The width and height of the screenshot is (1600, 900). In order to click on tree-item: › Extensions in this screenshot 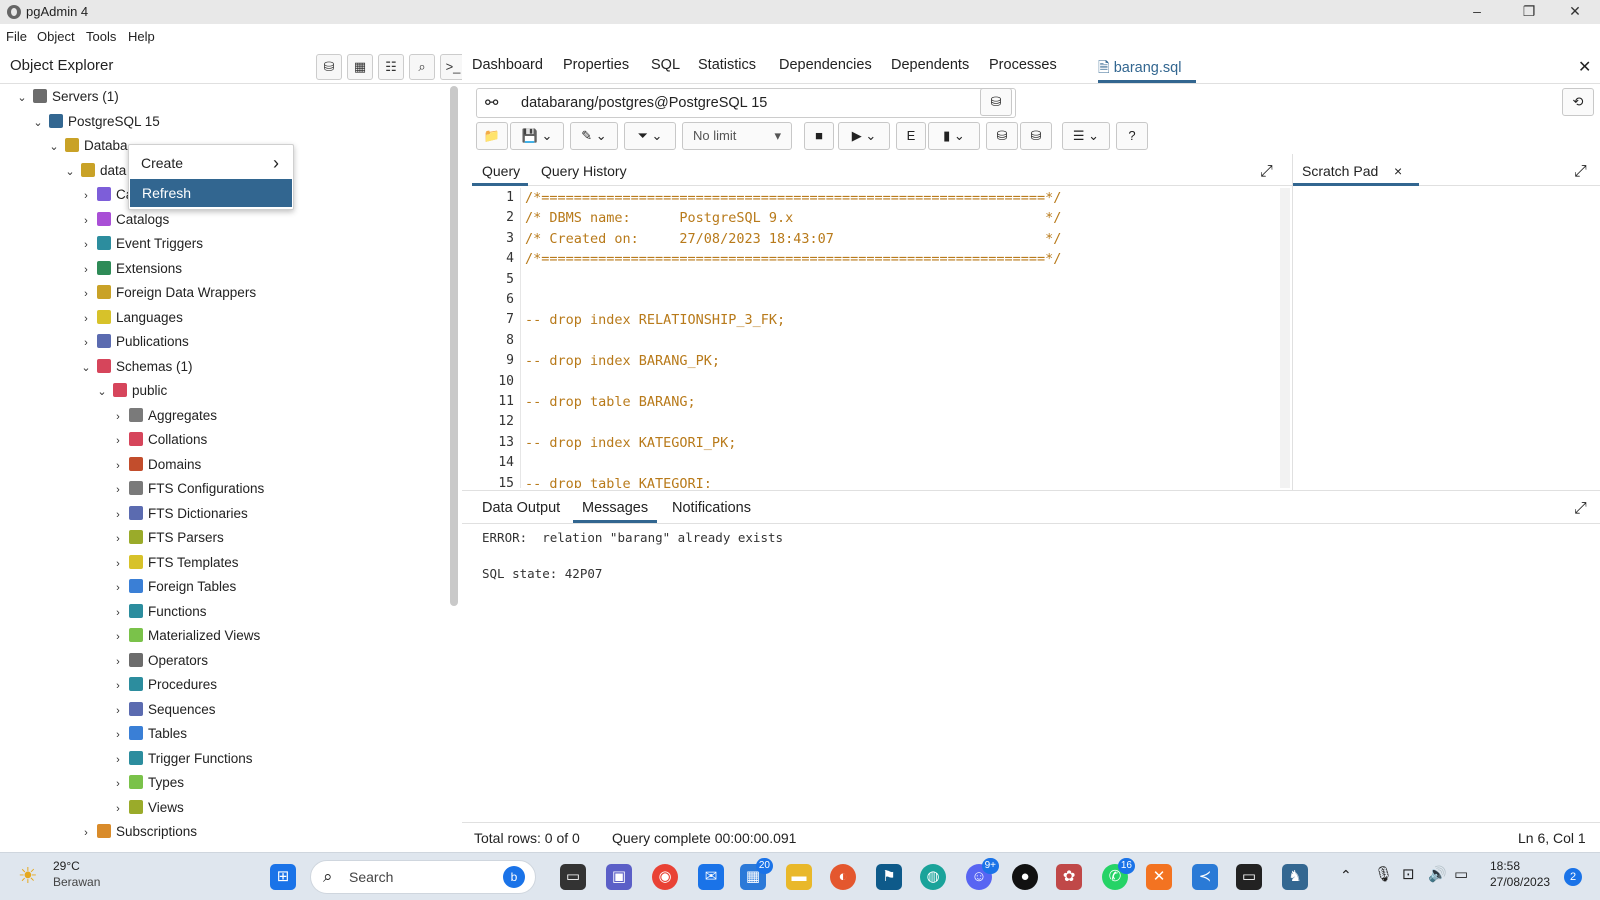, I will do `click(130, 268)`.